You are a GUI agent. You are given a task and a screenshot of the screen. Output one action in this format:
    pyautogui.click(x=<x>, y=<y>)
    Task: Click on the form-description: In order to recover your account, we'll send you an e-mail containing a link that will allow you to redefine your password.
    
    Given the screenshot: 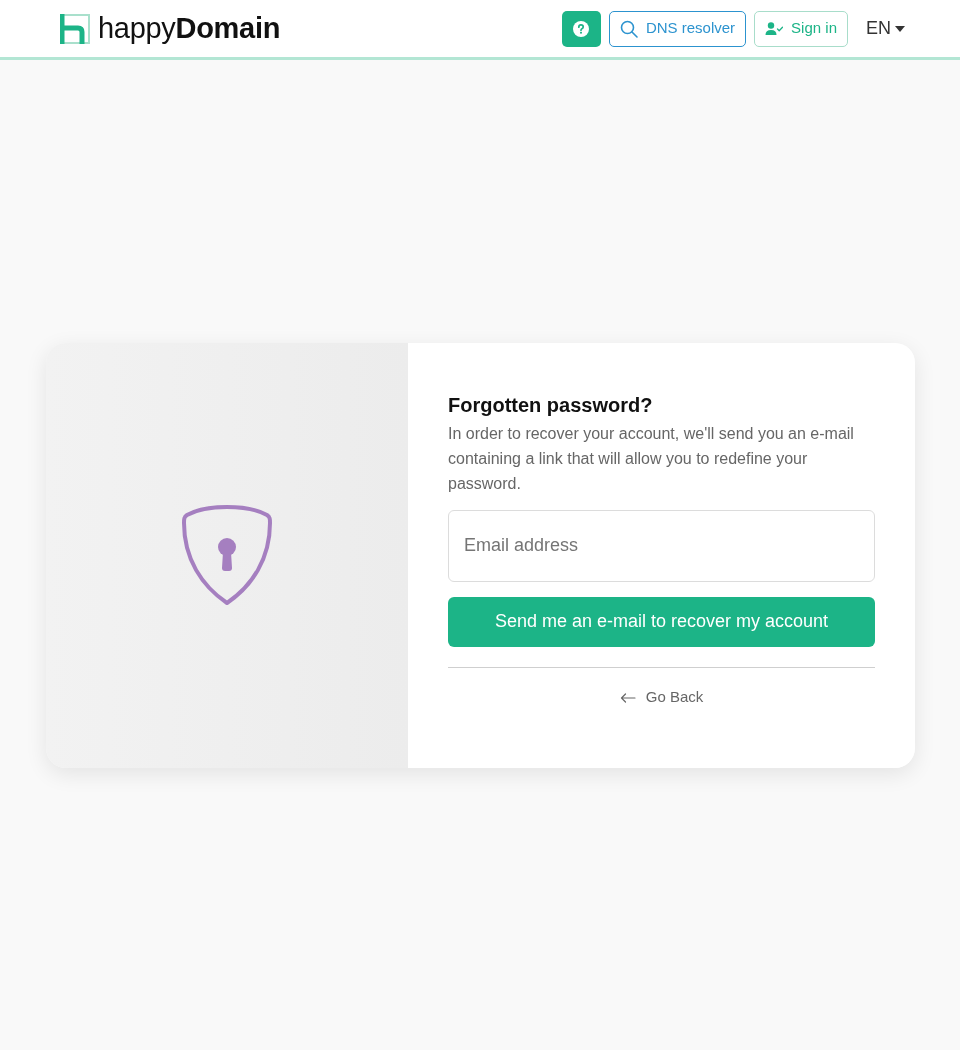 What is the action you would take?
    pyautogui.click(x=651, y=458)
    